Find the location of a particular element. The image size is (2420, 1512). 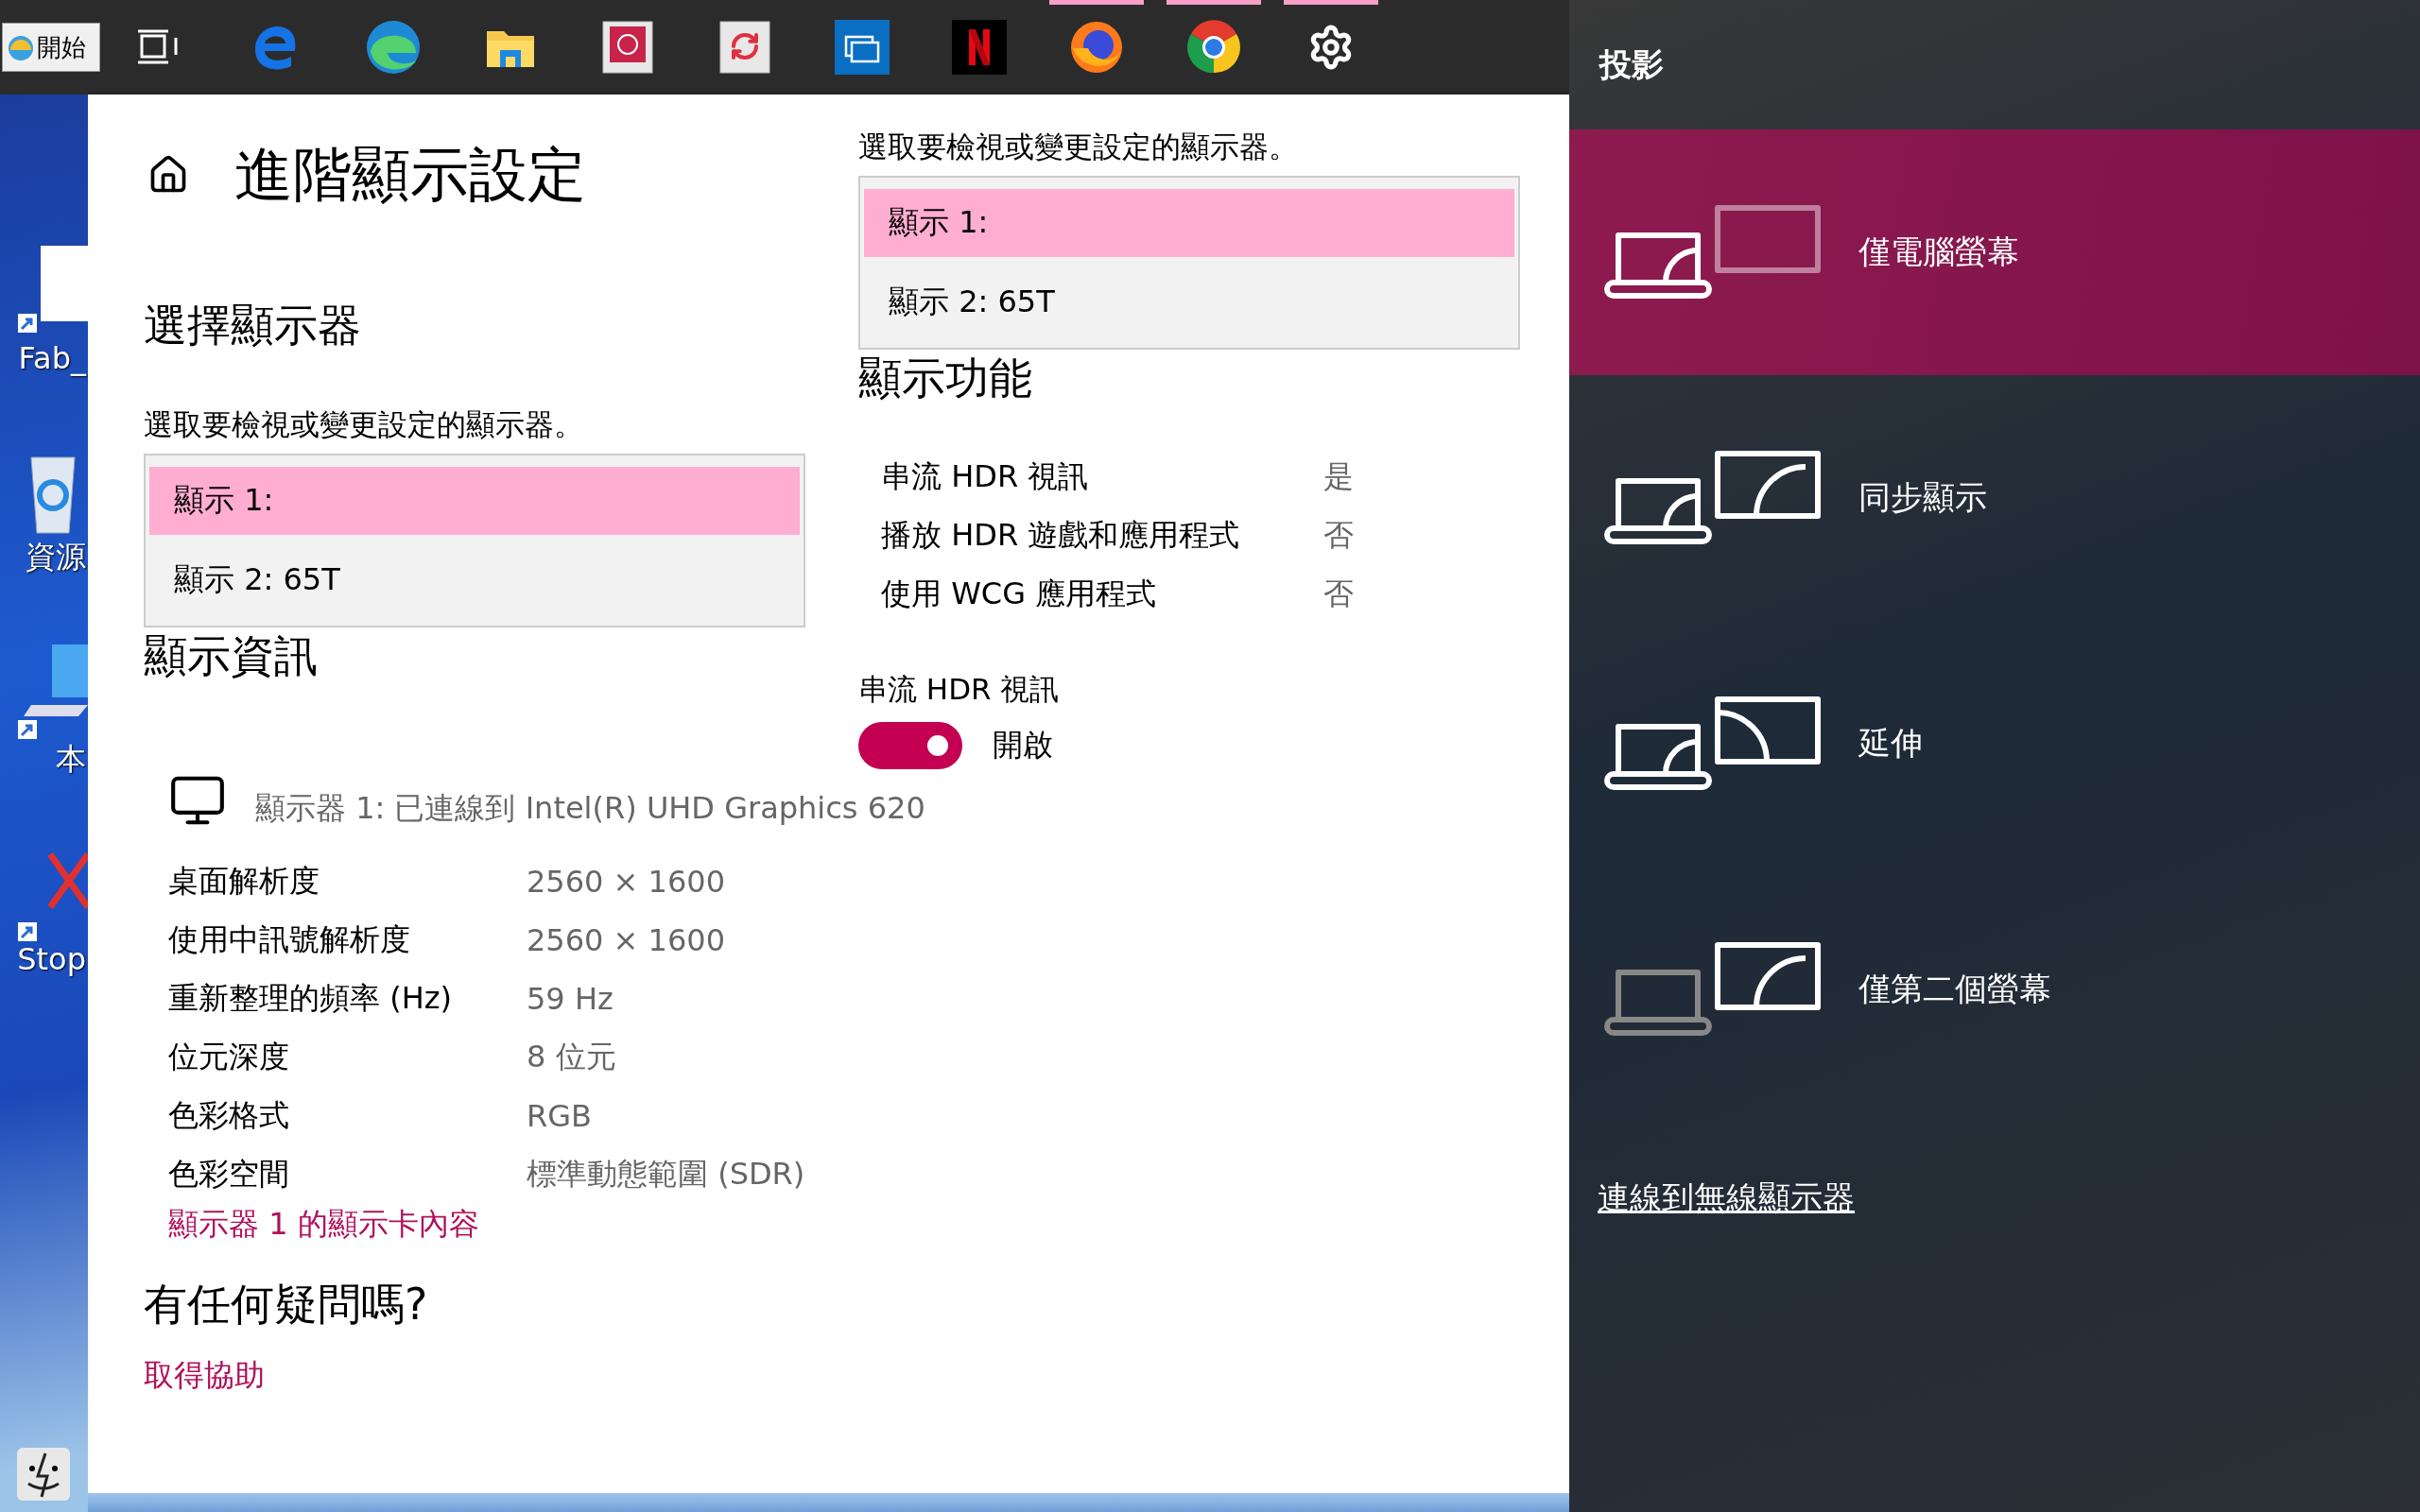

section-heading: 有任何疑問嗎? is located at coordinates (286, 1305).